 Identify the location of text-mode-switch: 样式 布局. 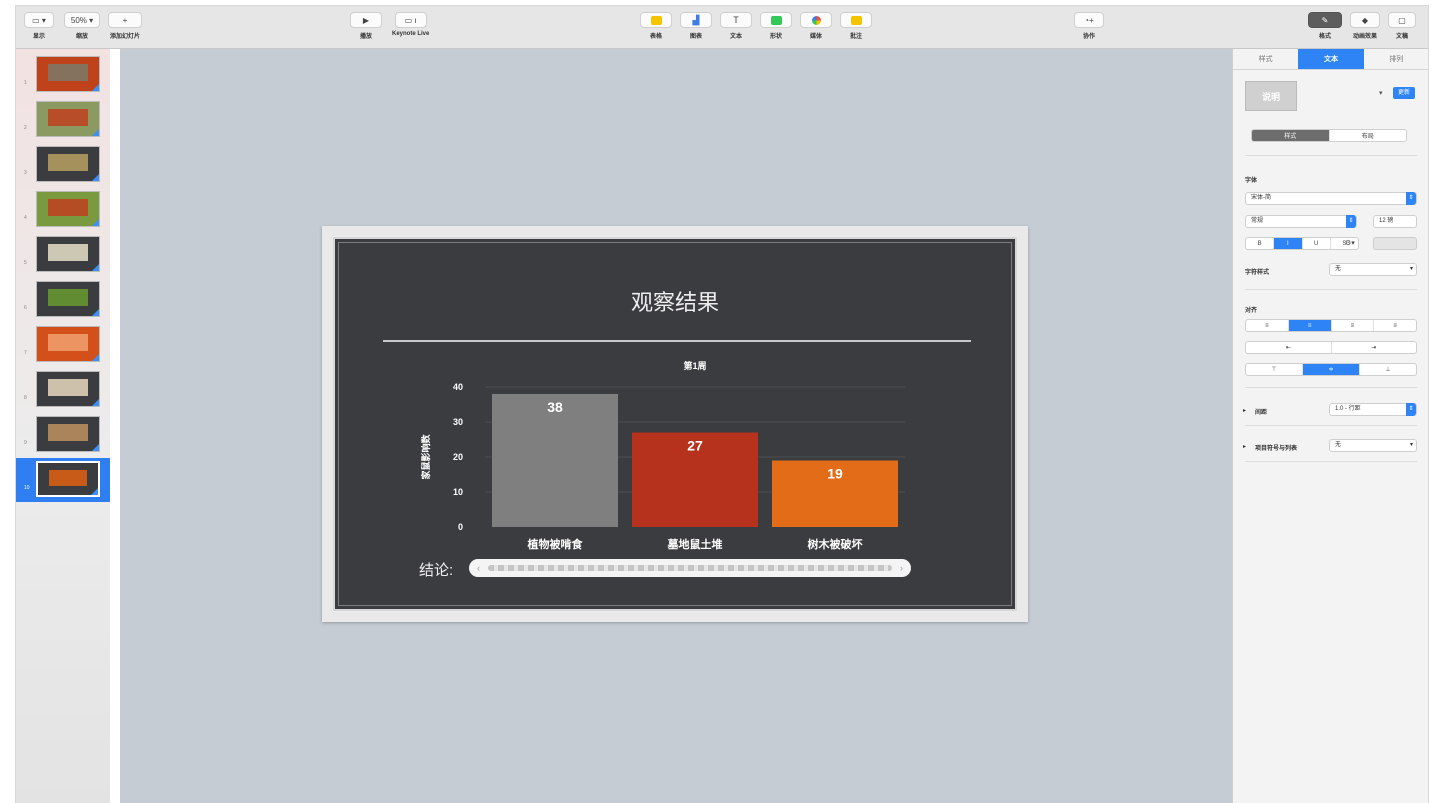
(1329, 135).